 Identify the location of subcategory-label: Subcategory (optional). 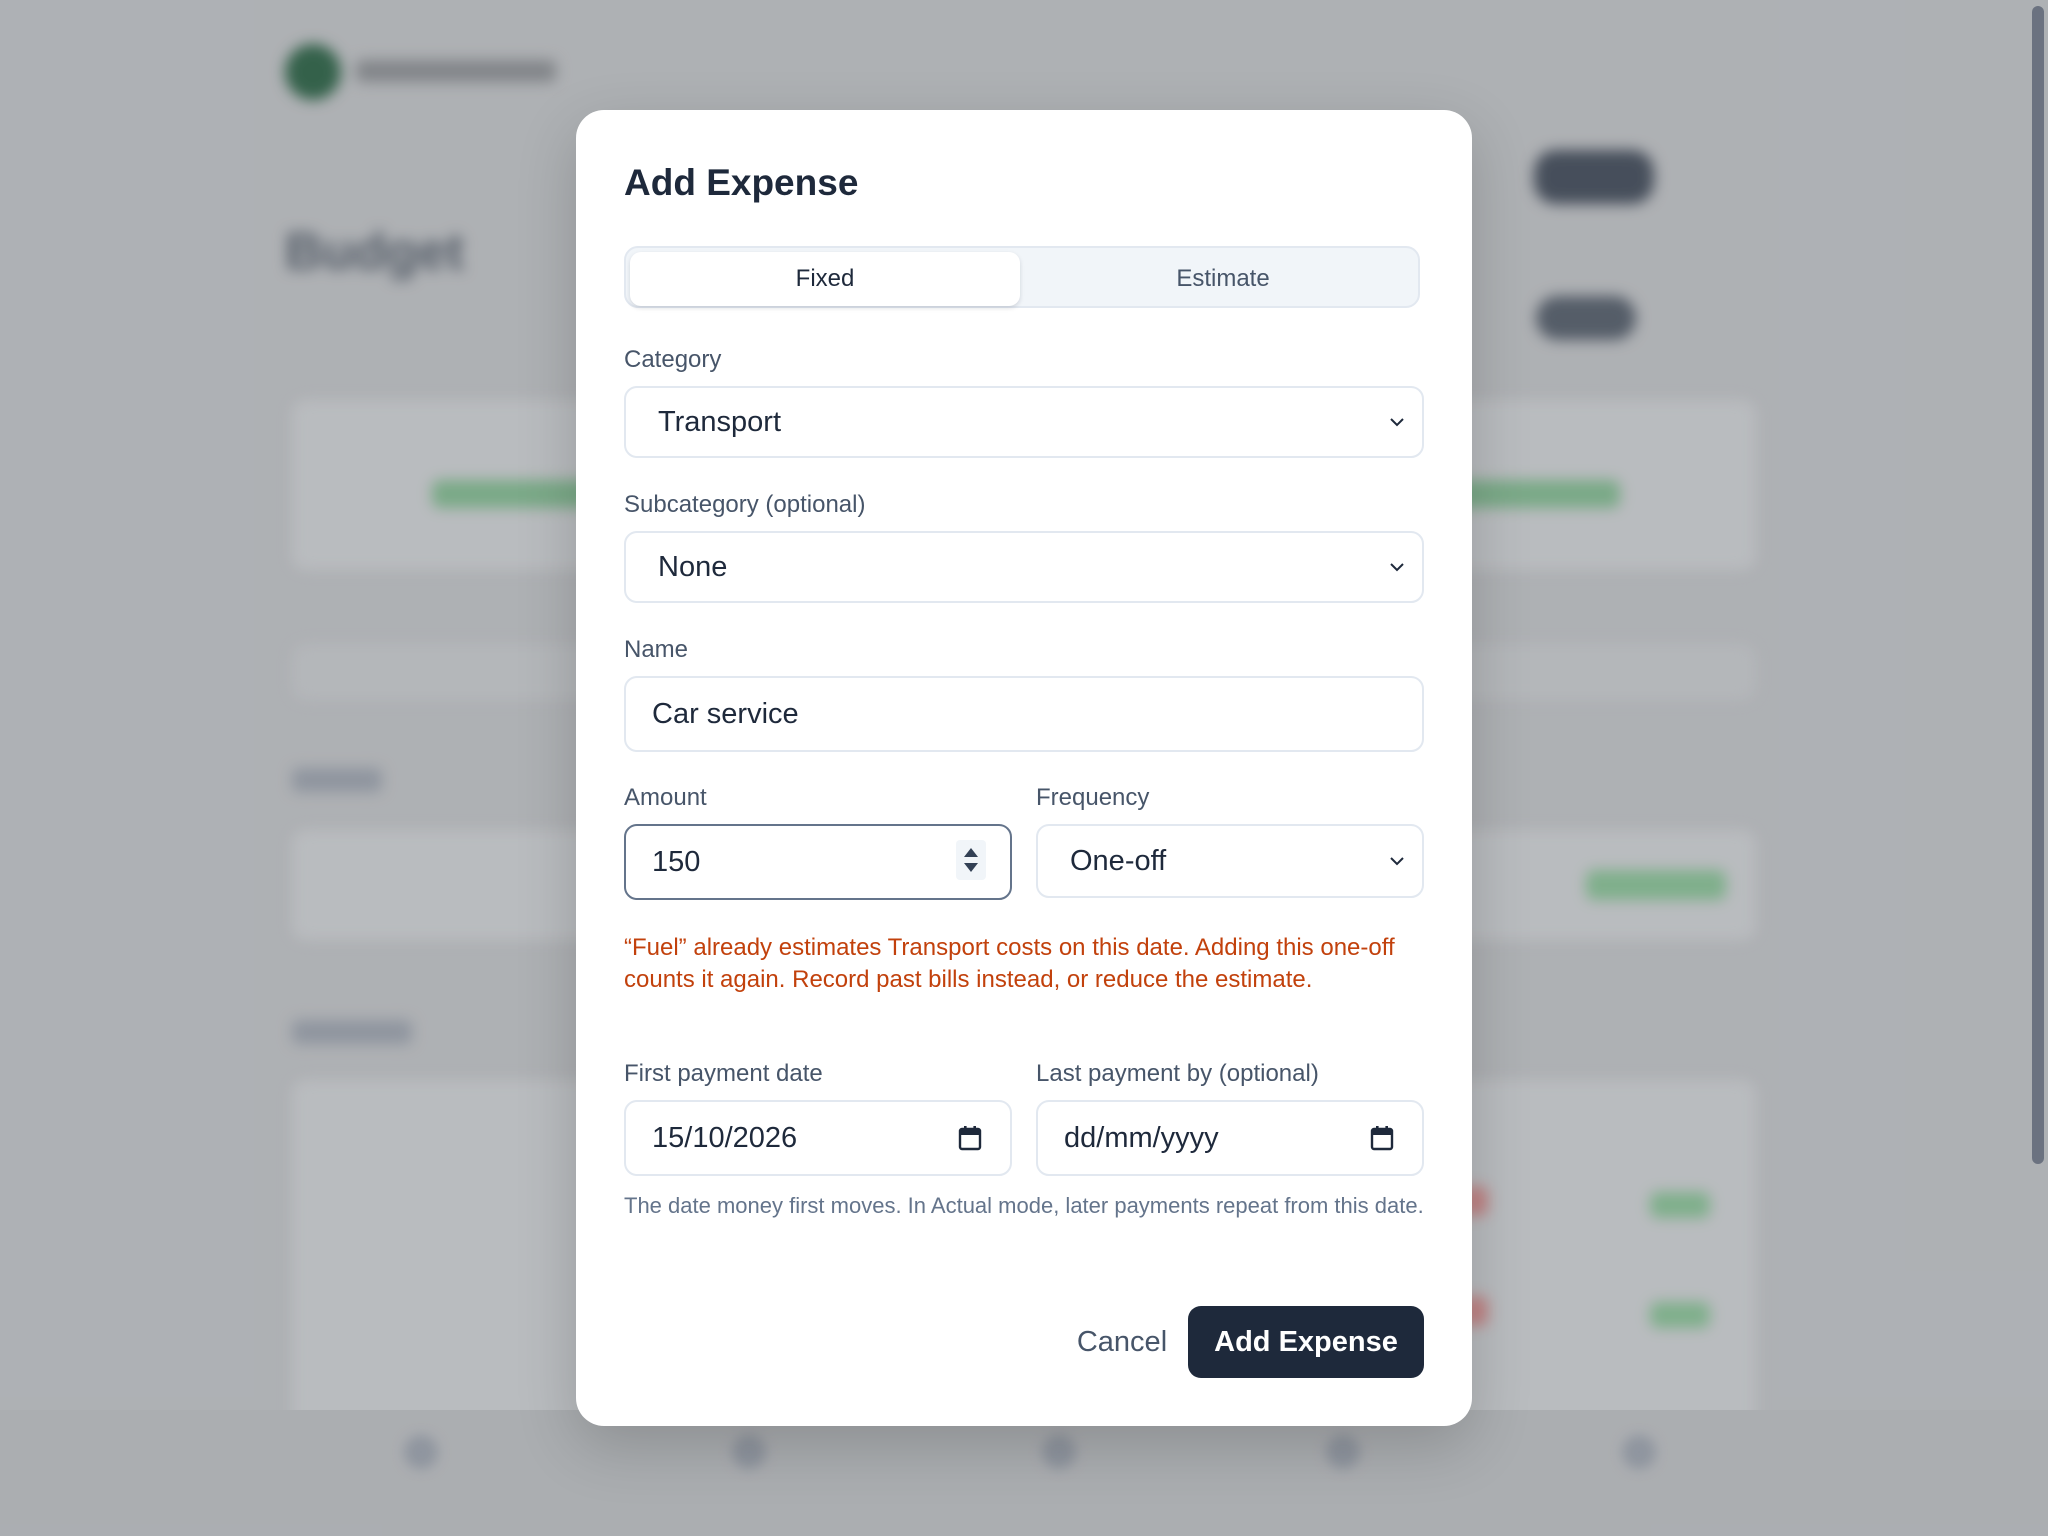
(745, 504).